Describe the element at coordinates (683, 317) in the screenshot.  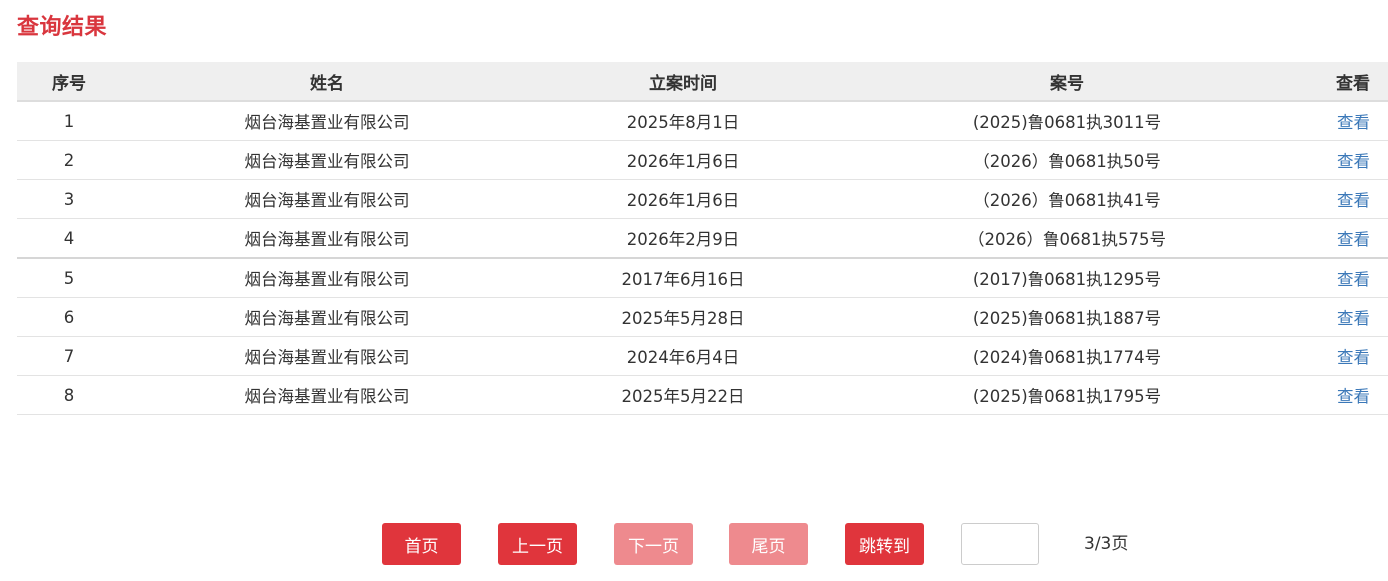
I see `cell-date: 2025年5月28日` at that location.